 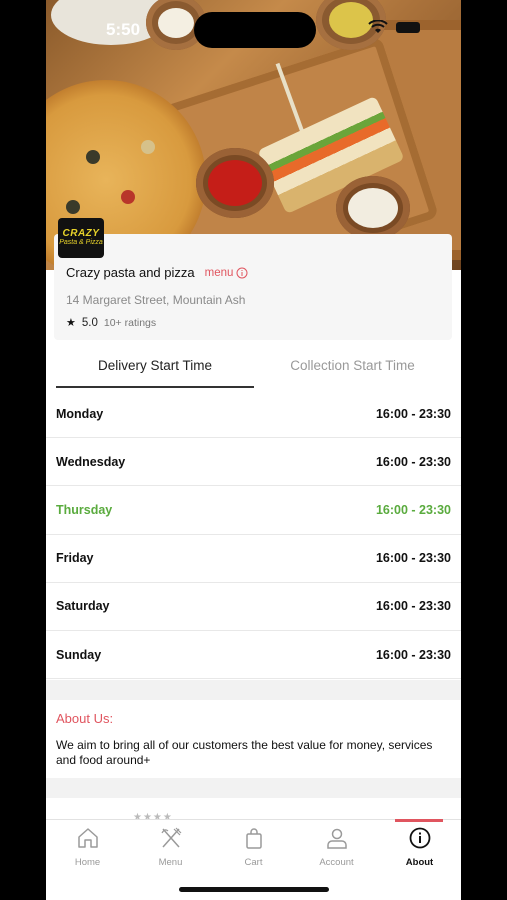 What do you see at coordinates (419, 820) in the screenshot?
I see `active-tab-indicator` at bounding box center [419, 820].